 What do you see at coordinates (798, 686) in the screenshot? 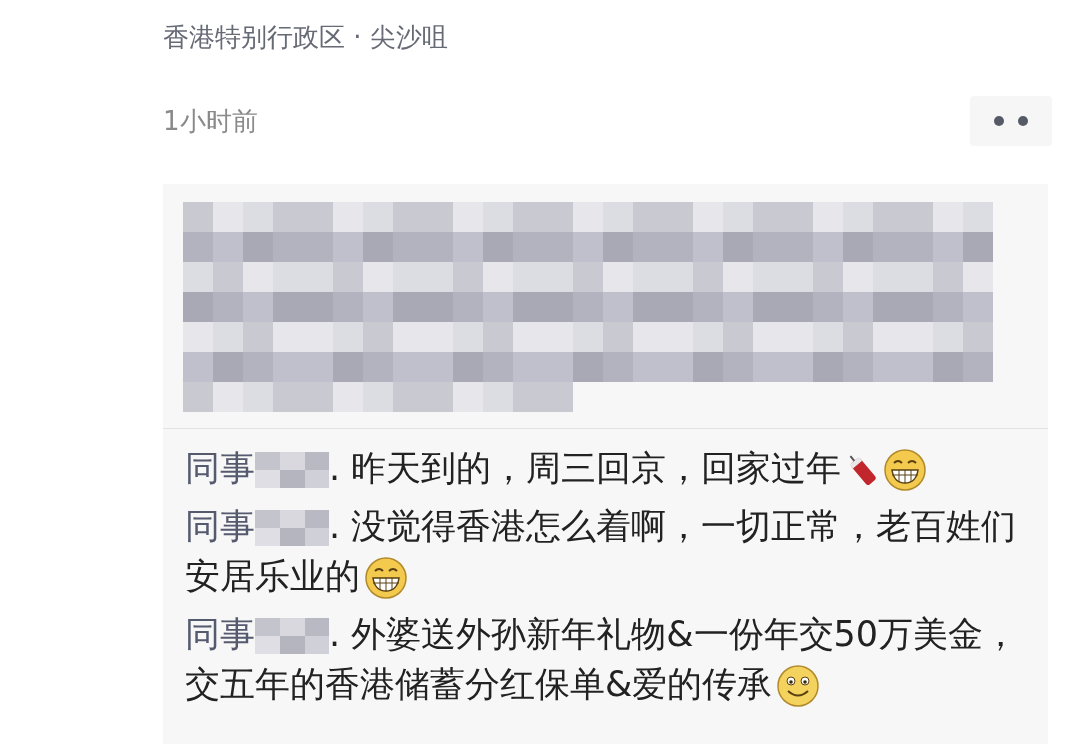
I see `smiling-face-icon` at bounding box center [798, 686].